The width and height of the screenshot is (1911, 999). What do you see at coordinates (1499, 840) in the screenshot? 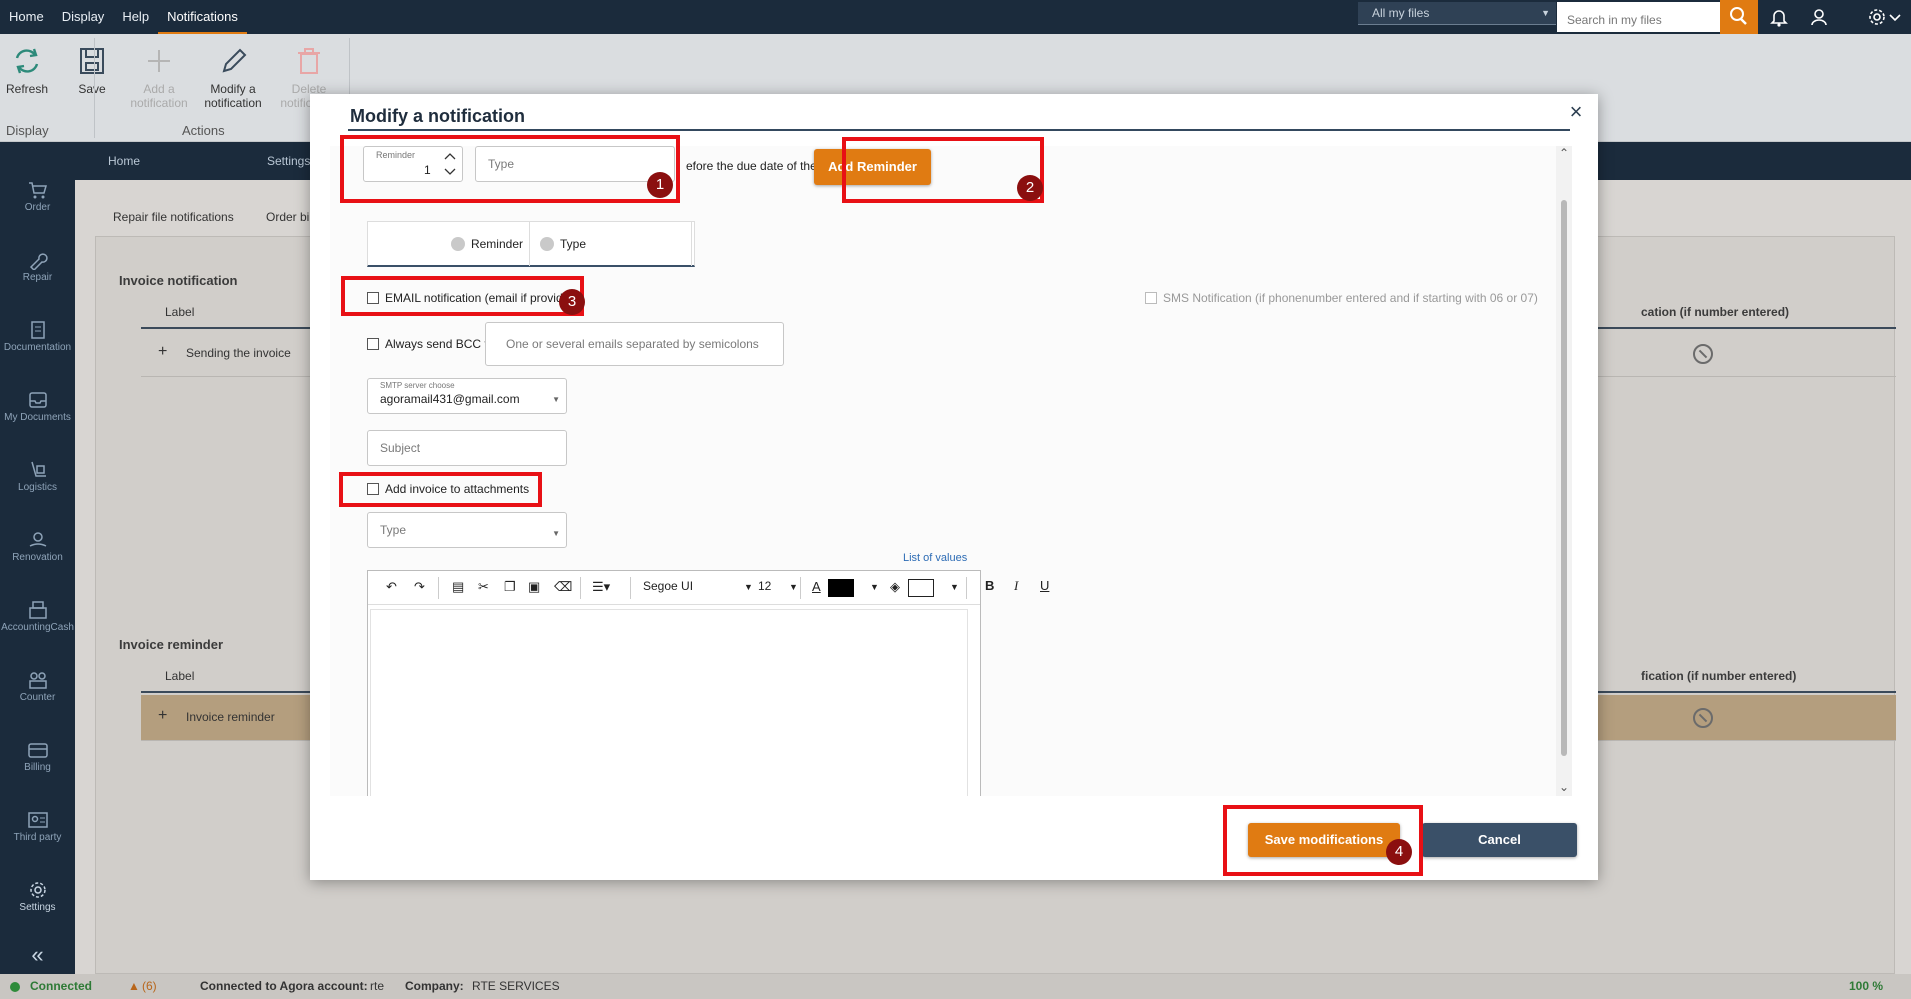
I see `cancel-button: Cancel` at bounding box center [1499, 840].